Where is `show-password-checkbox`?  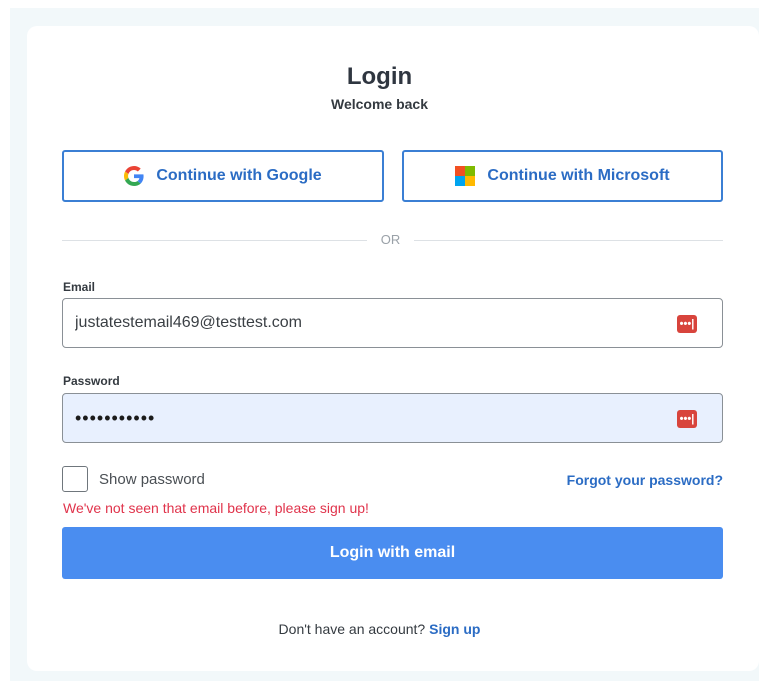
show-password-checkbox is located at coordinates (75, 479).